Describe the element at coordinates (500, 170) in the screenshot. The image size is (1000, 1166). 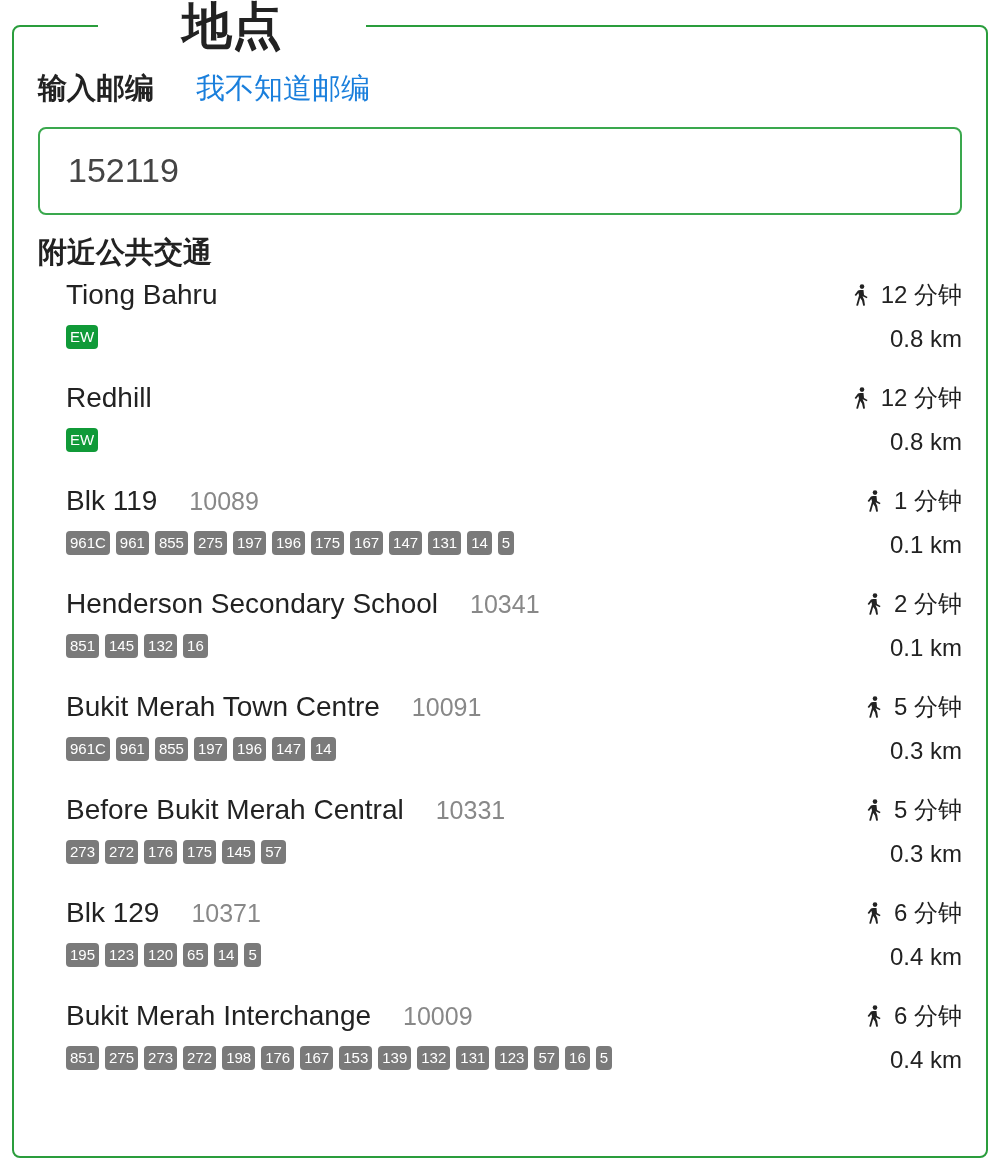
I see `postal-field: 152119` at that location.